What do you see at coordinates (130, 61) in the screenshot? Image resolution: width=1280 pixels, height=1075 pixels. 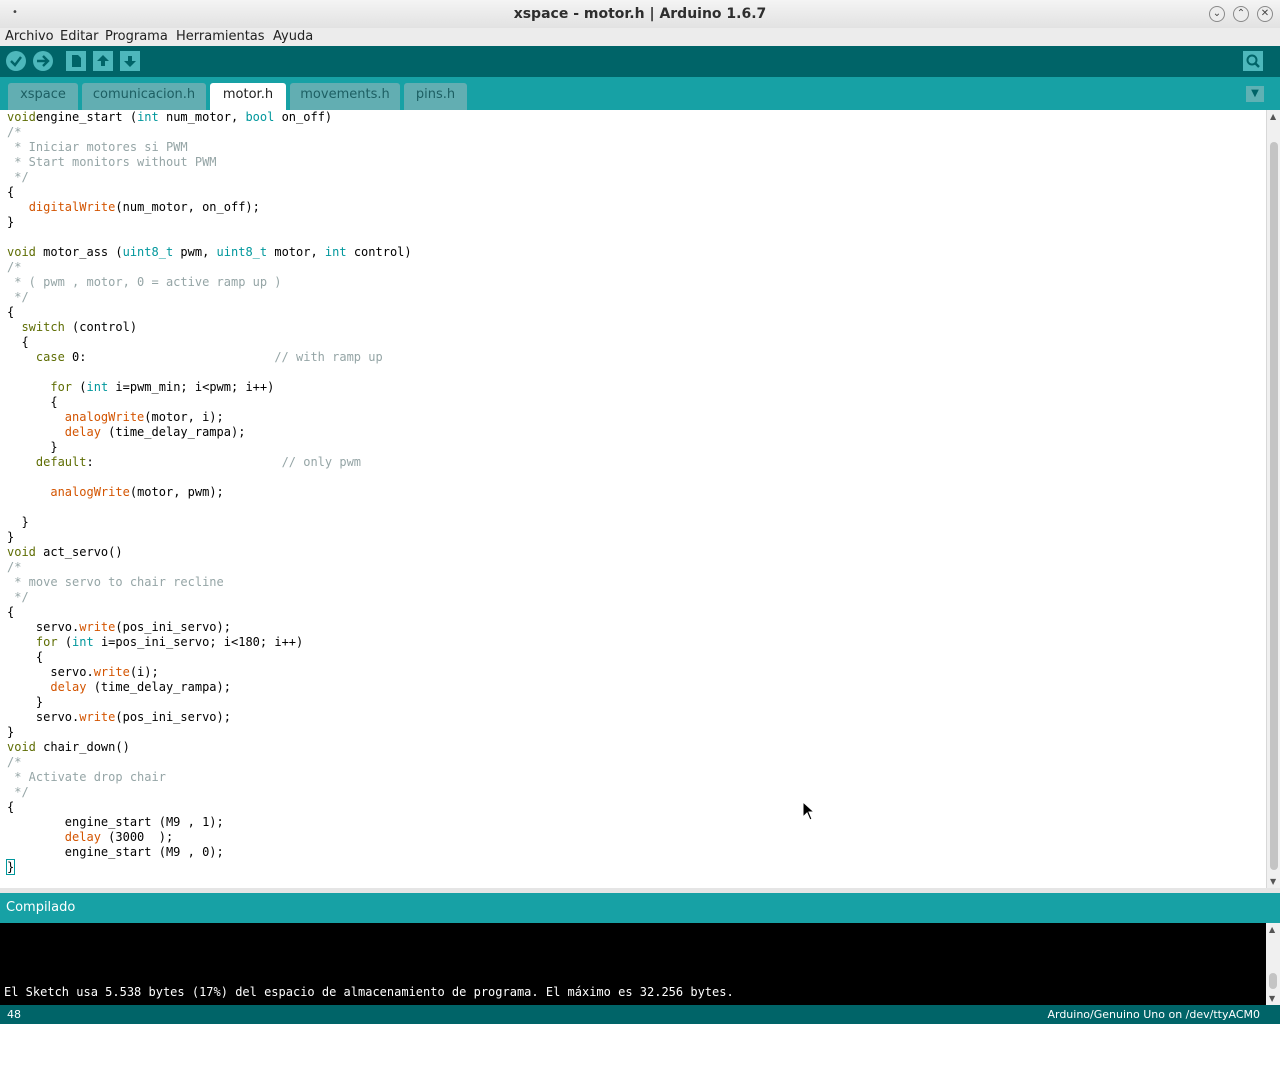 I see `save-icon` at bounding box center [130, 61].